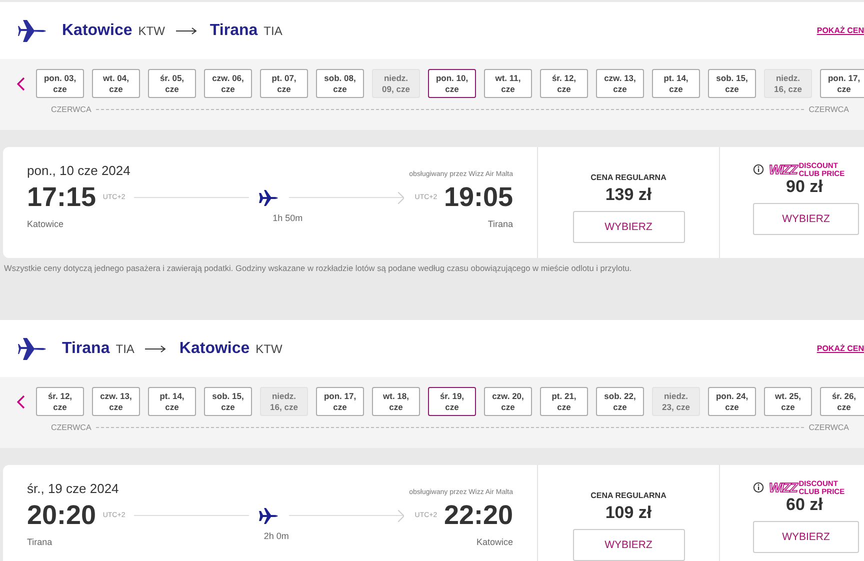  What do you see at coordinates (396, 401) in the screenshot?
I see `date-button: wt. 18, cze` at bounding box center [396, 401].